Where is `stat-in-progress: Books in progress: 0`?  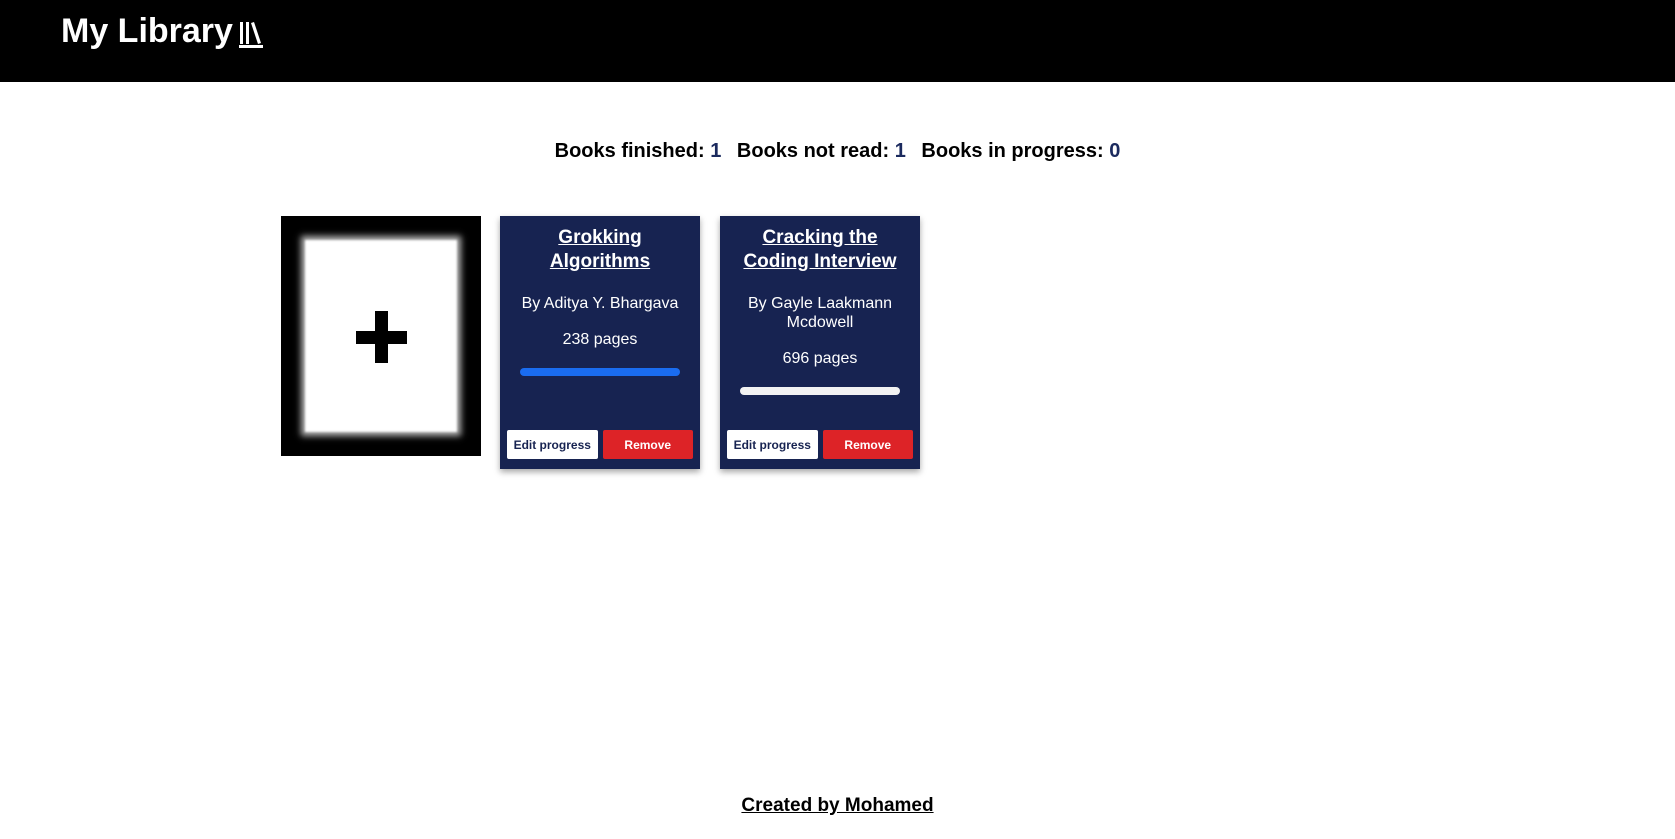 stat-in-progress: Books in progress: 0 is located at coordinates (1020, 151).